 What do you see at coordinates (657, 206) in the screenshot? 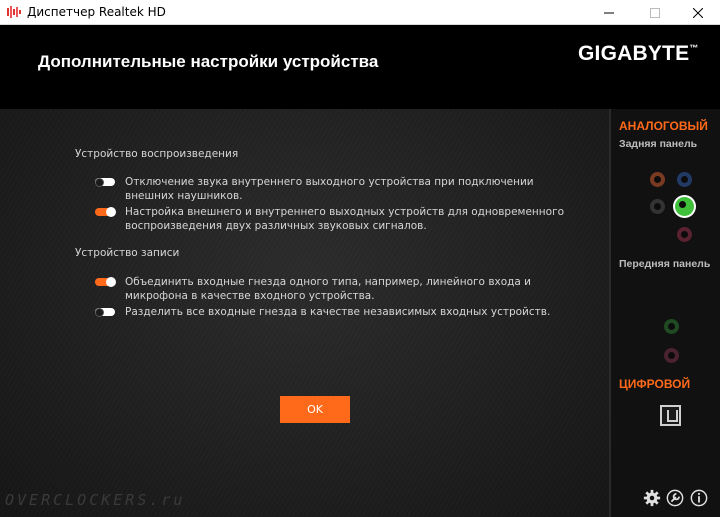
I see `rear-jack-side-speaker` at bounding box center [657, 206].